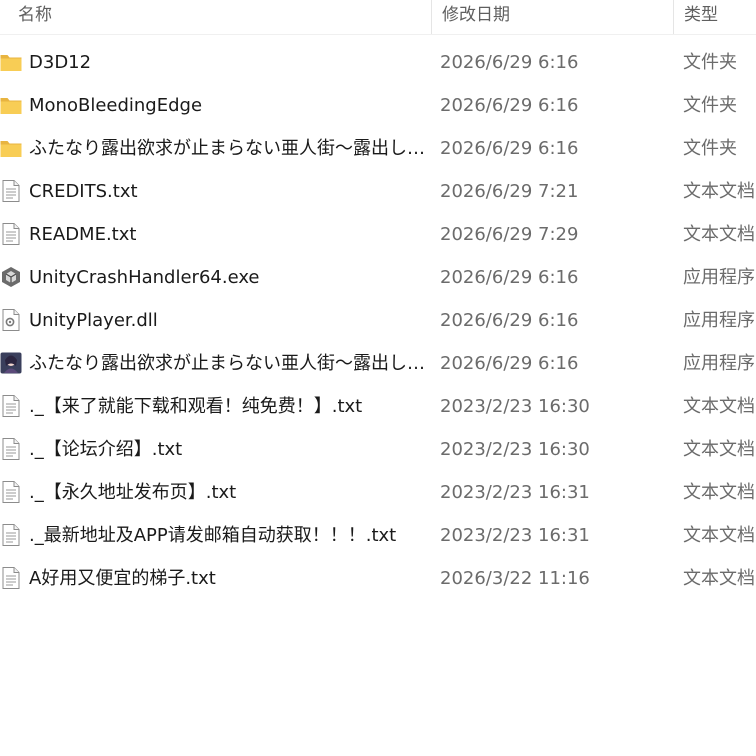  What do you see at coordinates (11, 277) in the screenshot?
I see `unity-exe-icon` at bounding box center [11, 277].